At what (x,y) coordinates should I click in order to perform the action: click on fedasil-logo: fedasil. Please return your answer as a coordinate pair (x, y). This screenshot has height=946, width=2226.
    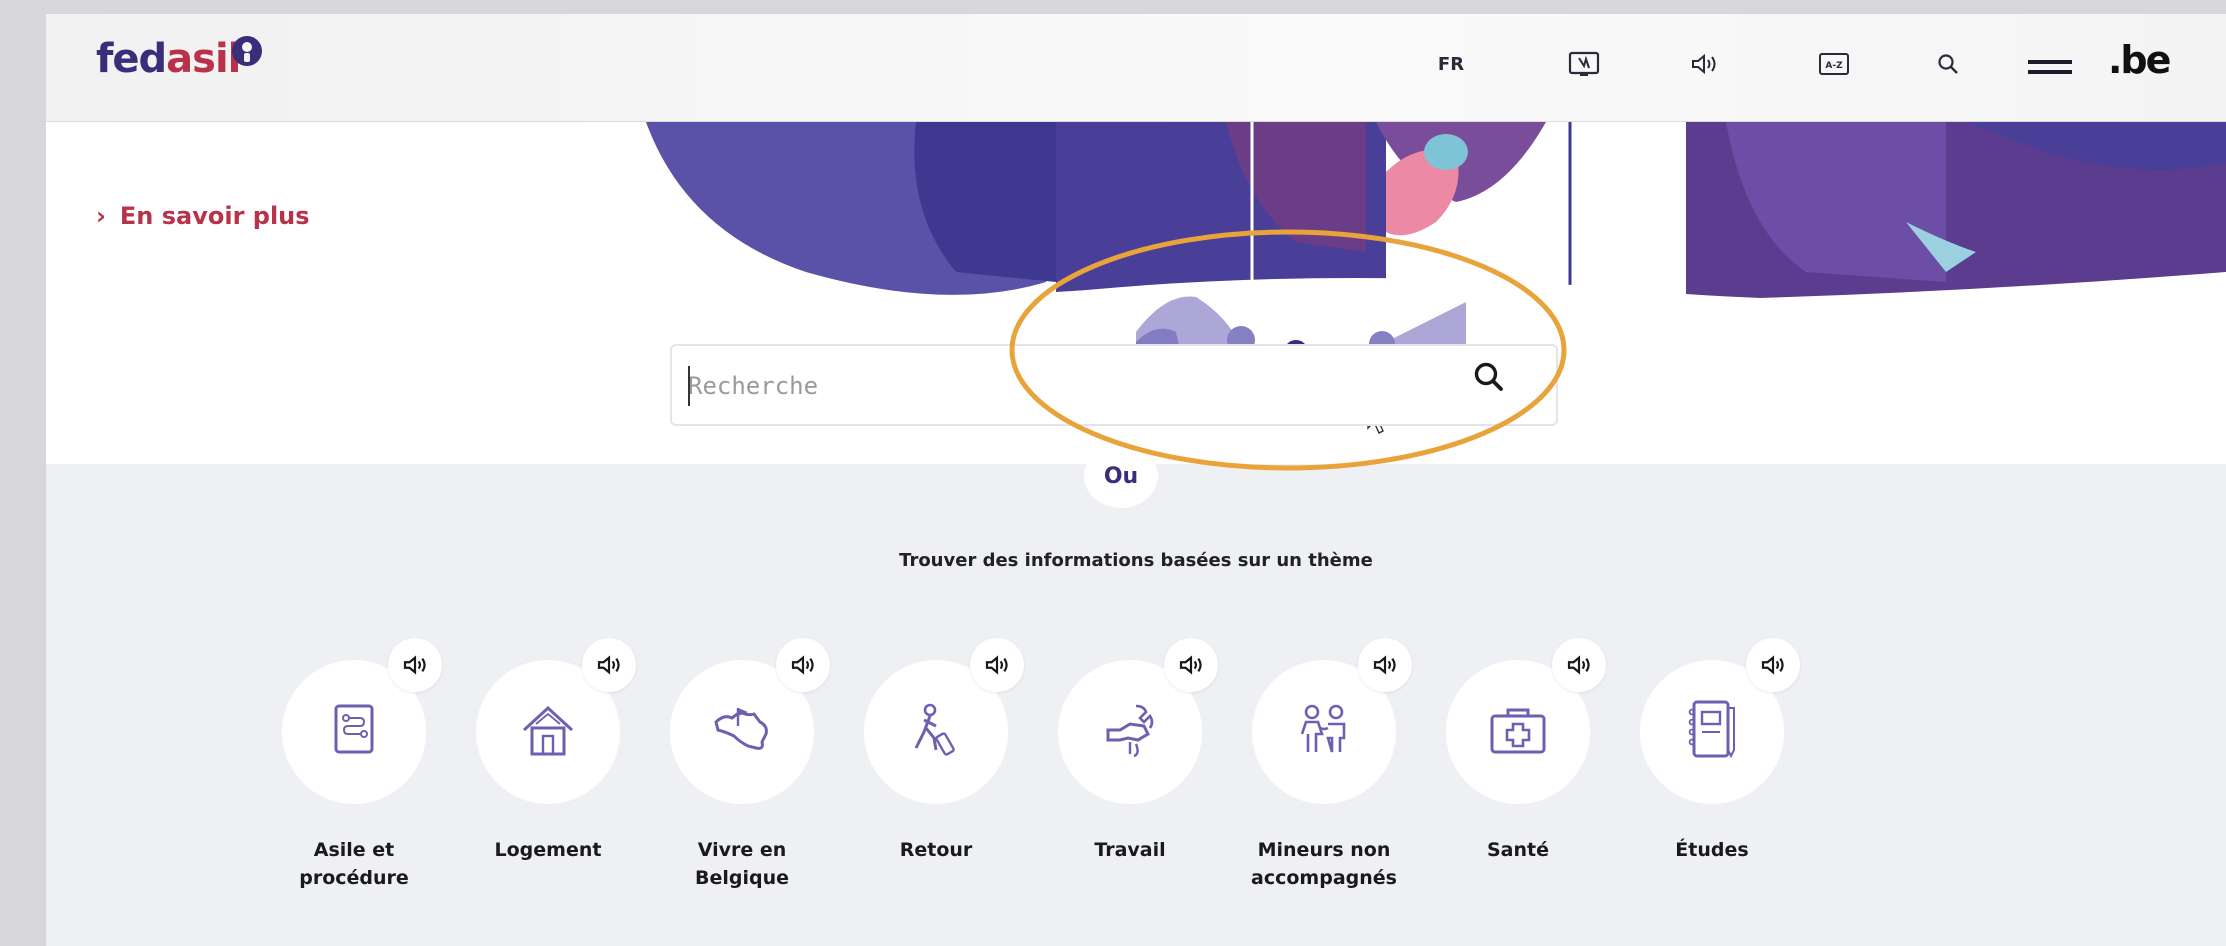
    Looking at the image, I should click on (168, 59).